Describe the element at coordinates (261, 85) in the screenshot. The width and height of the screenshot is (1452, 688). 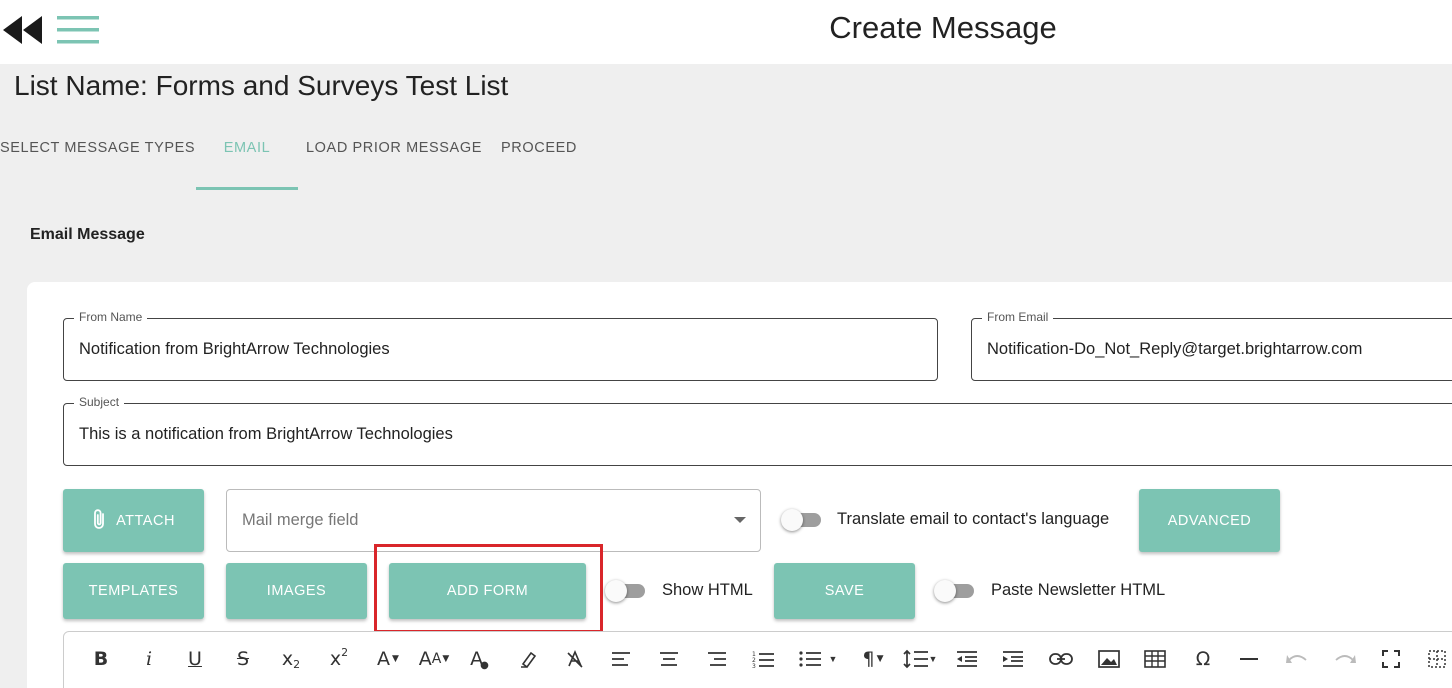
I see `list-name: List Name: Forms and Surveys Test List` at that location.